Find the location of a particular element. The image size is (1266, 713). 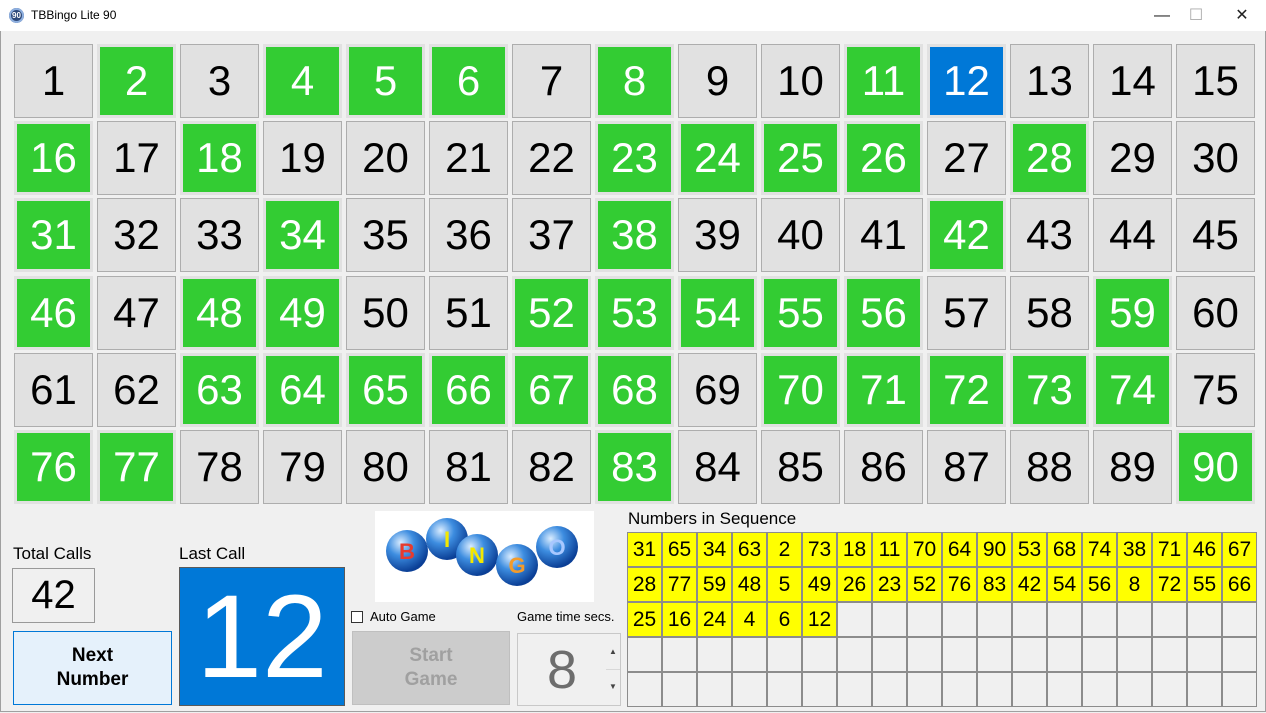

game-time-spinner: 8 ▲ ▼ is located at coordinates (569, 669).